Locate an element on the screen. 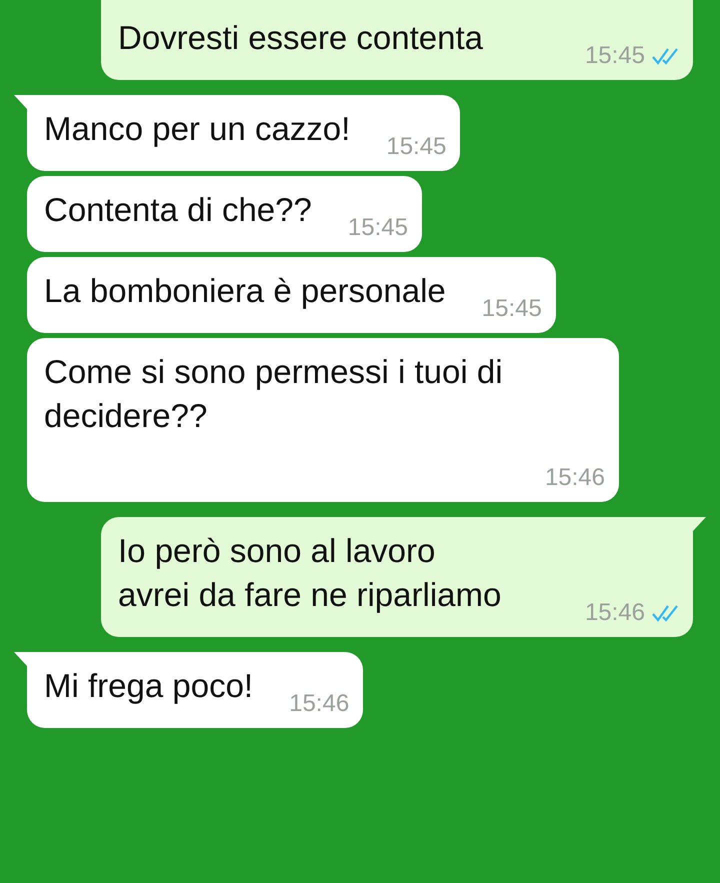 The width and height of the screenshot is (720, 883). message-text: La bomboniera è personale is located at coordinates (245, 291).